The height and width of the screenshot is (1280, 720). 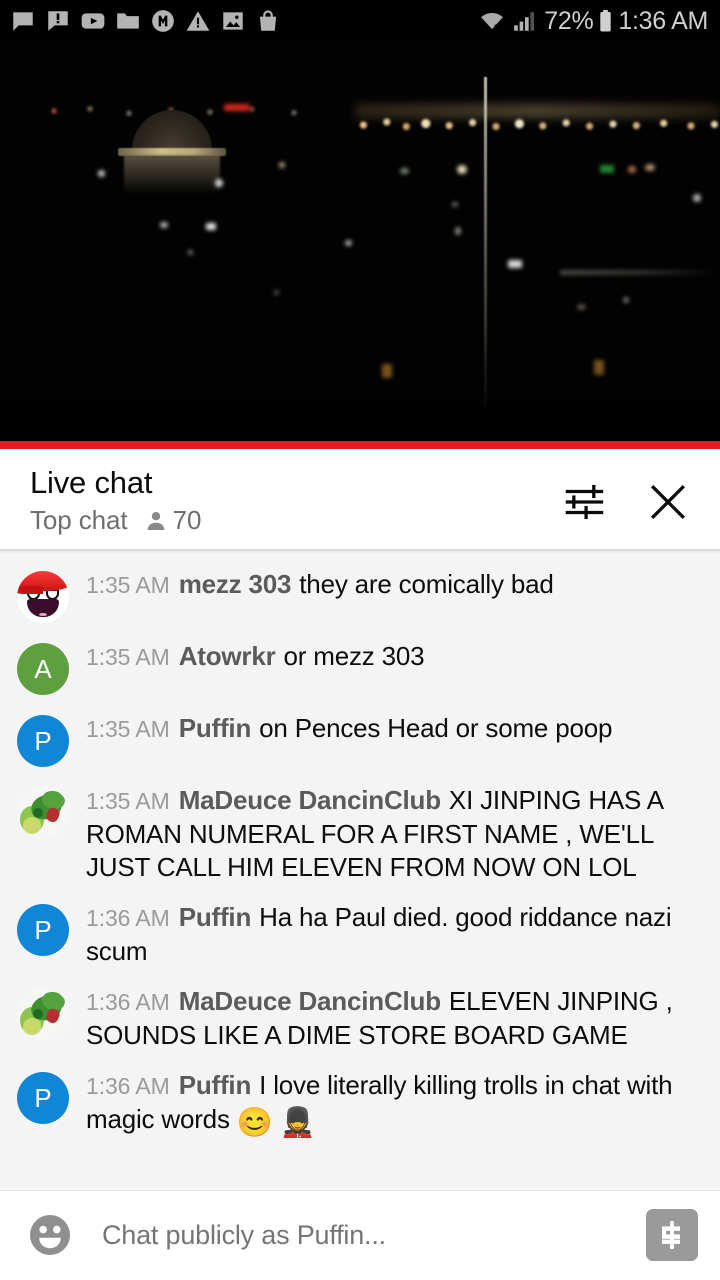 I want to click on chat-message: A 1:35 AM Atowrkr or mezz 303, so click(x=360, y=667).